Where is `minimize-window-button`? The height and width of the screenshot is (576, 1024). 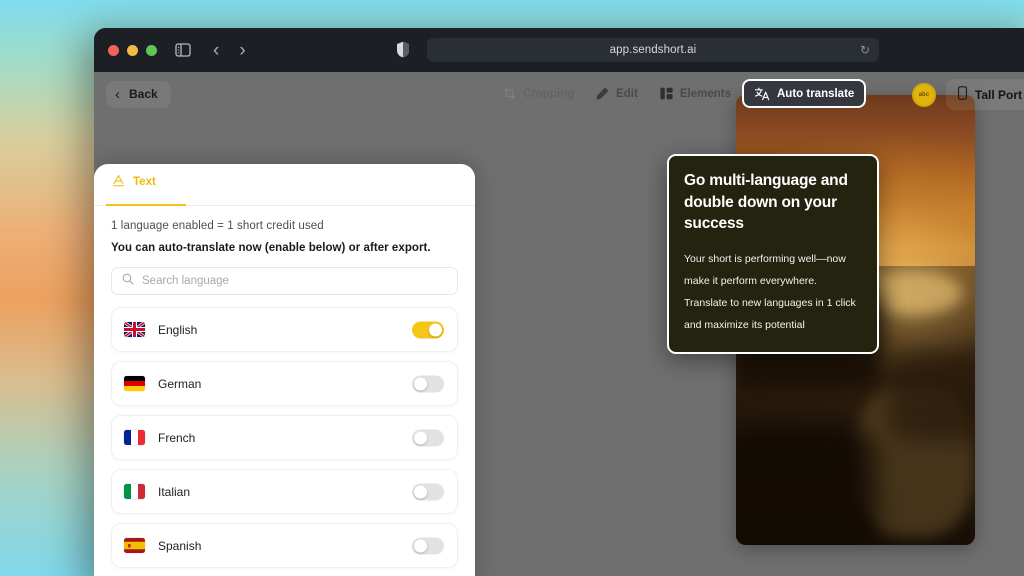 minimize-window-button is located at coordinates (132, 50).